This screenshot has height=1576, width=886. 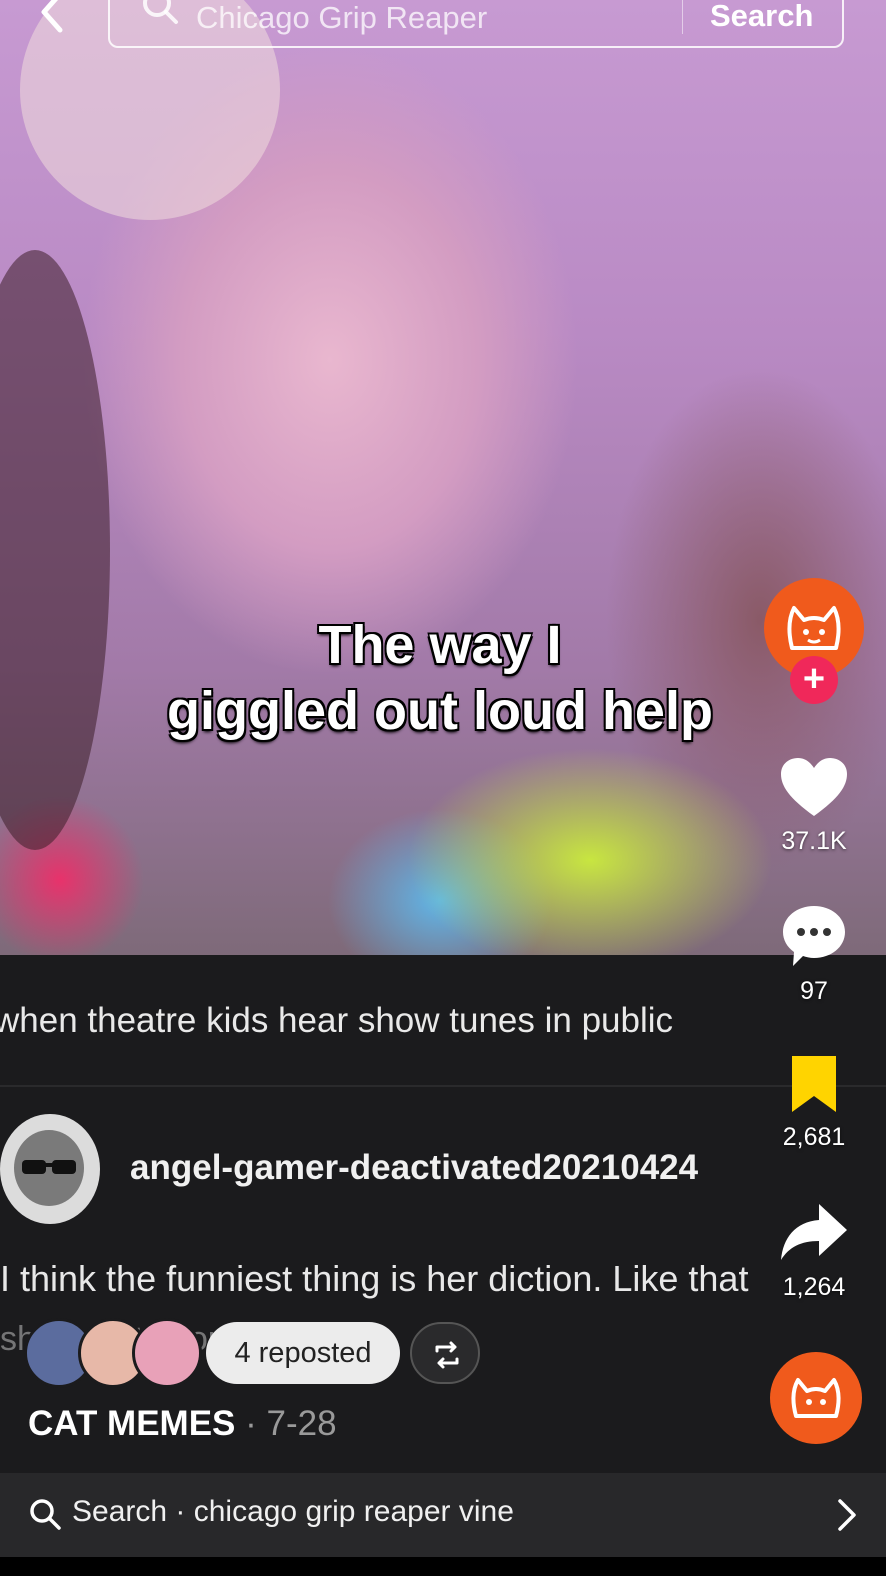 I want to click on username: angel-gamer-deactivated20210424, so click(x=414, y=1168).